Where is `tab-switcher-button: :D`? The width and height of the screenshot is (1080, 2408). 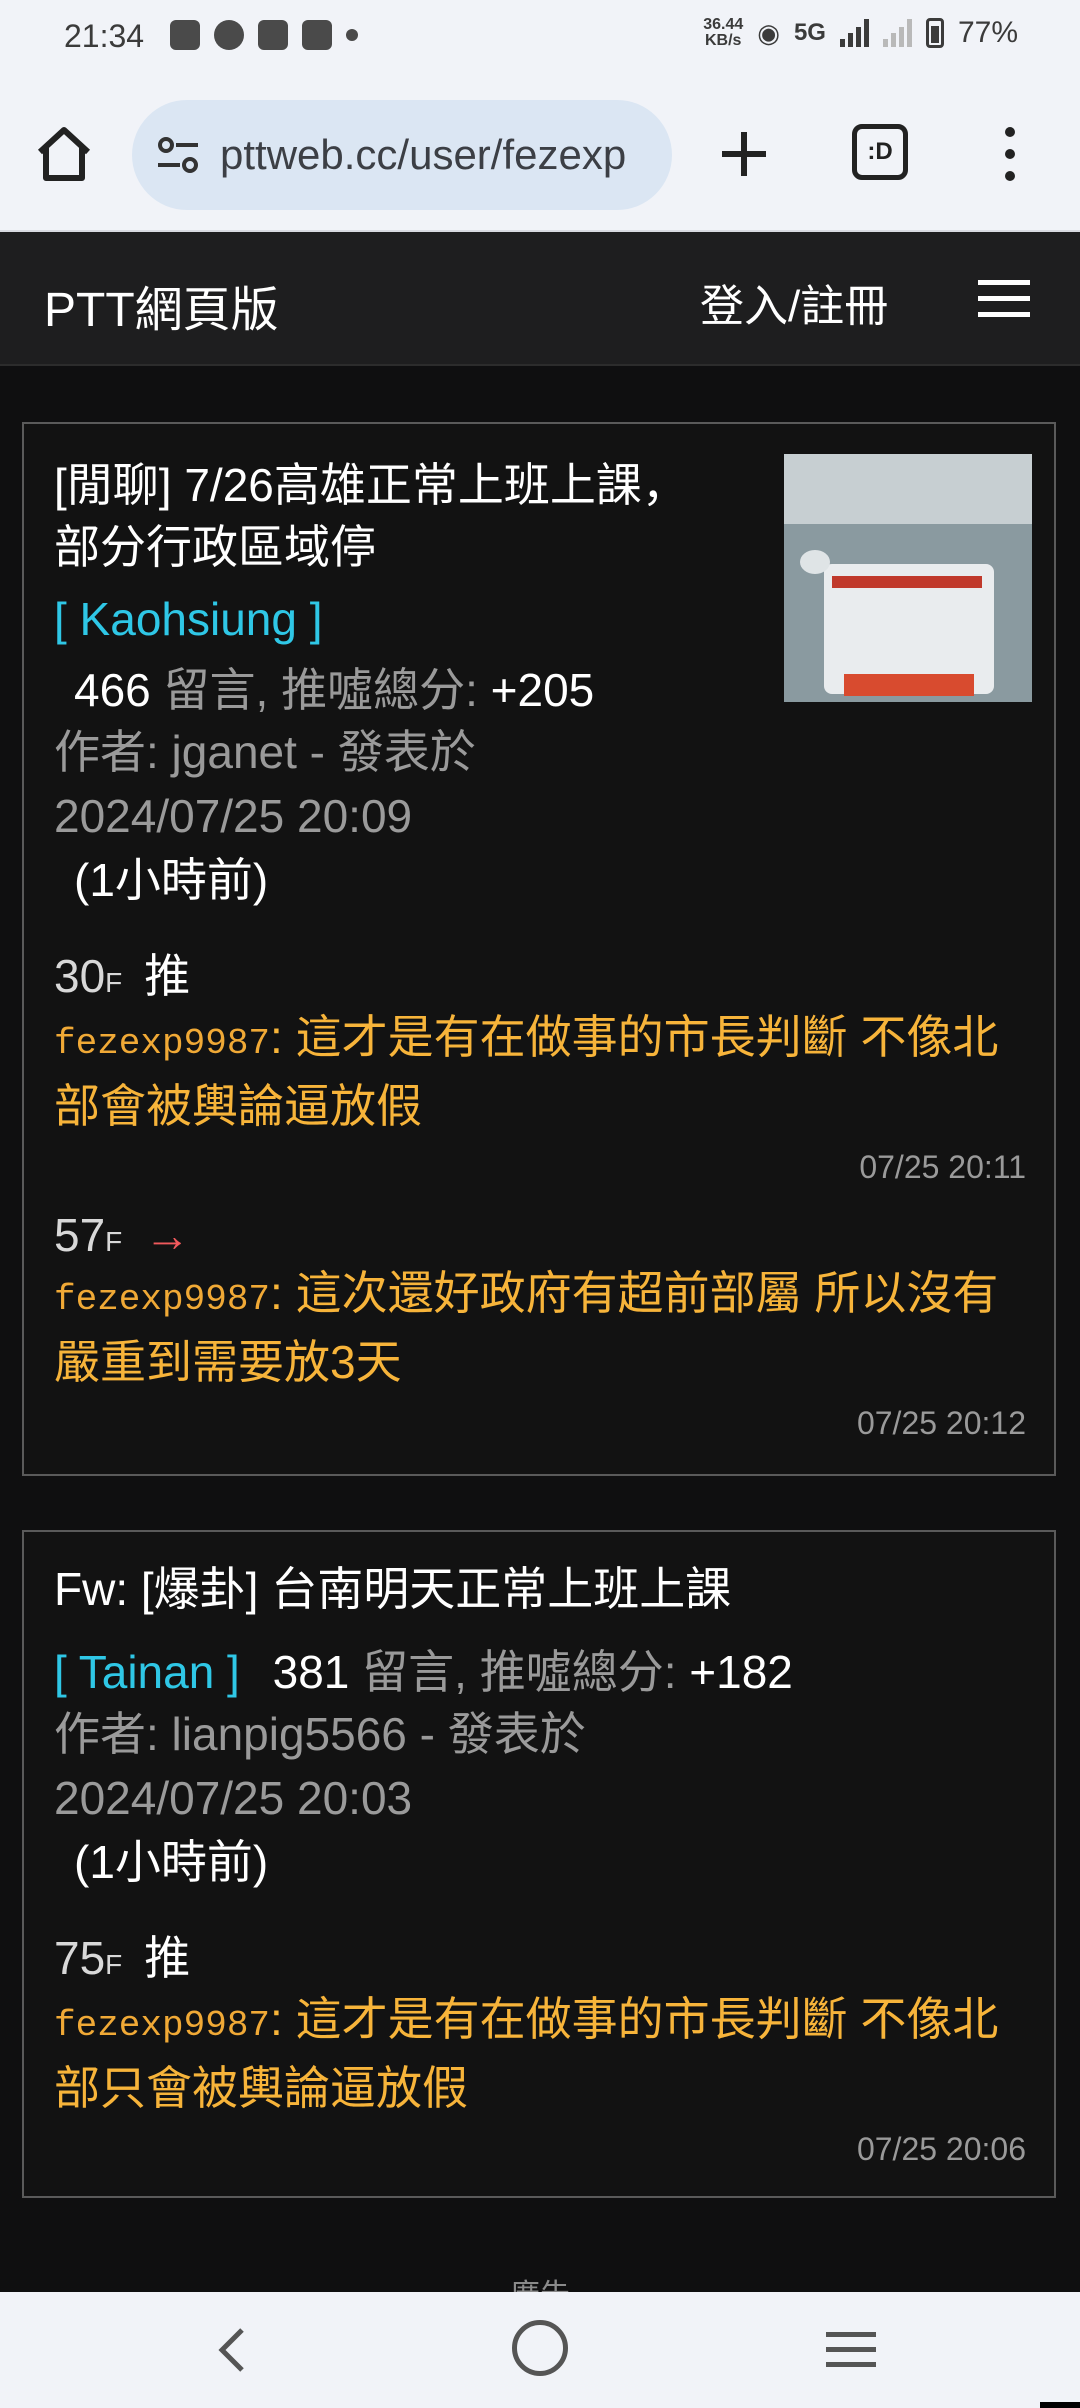 tab-switcher-button: :D is located at coordinates (880, 152).